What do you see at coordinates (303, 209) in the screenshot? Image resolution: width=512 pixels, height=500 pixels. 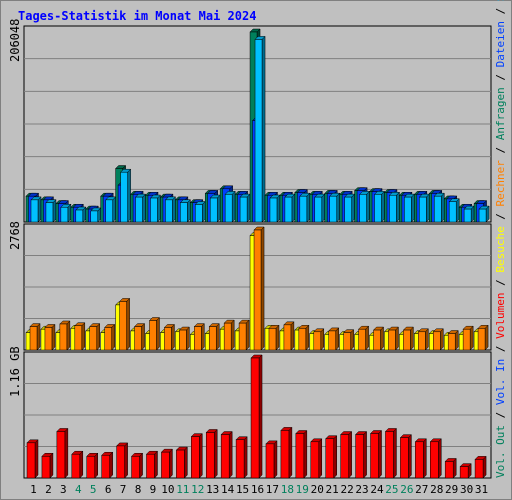 I see `bar-pages-day-19-face` at bounding box center [303, 209].